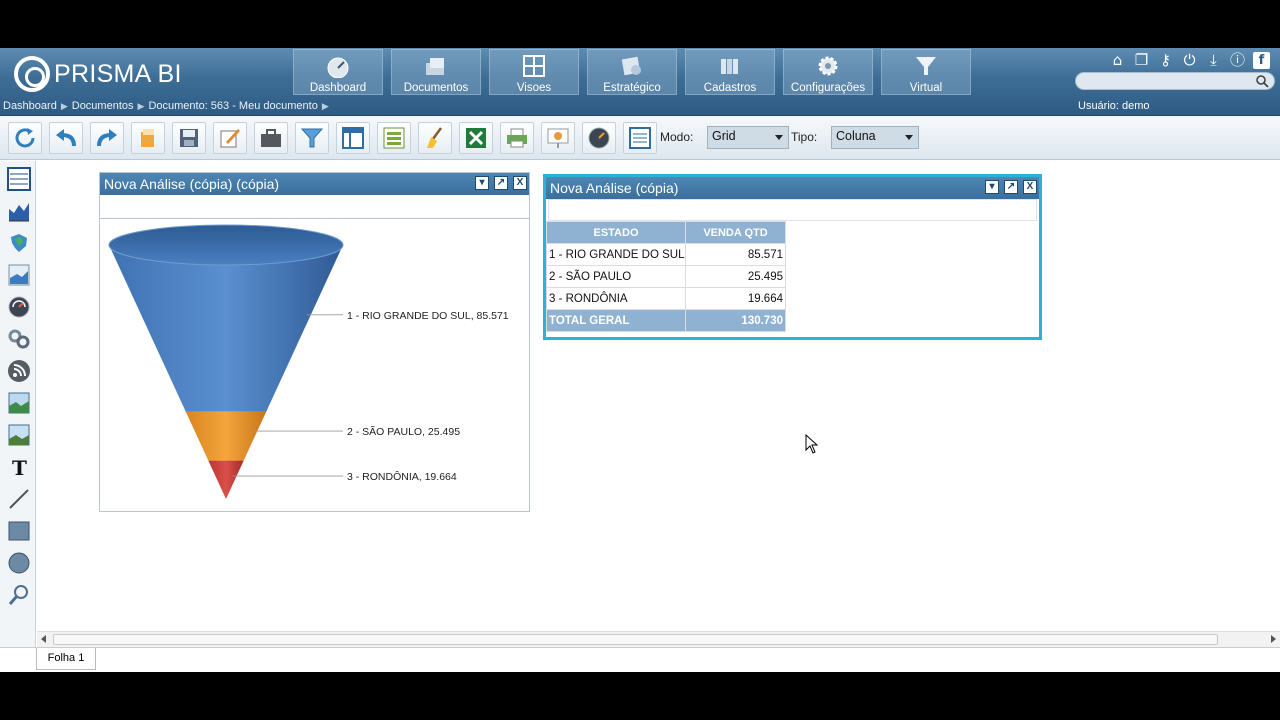  What do you see at coordinates (599, 138) in the screenshot?
I see `gauge-button` at bounding box center [599, 138].